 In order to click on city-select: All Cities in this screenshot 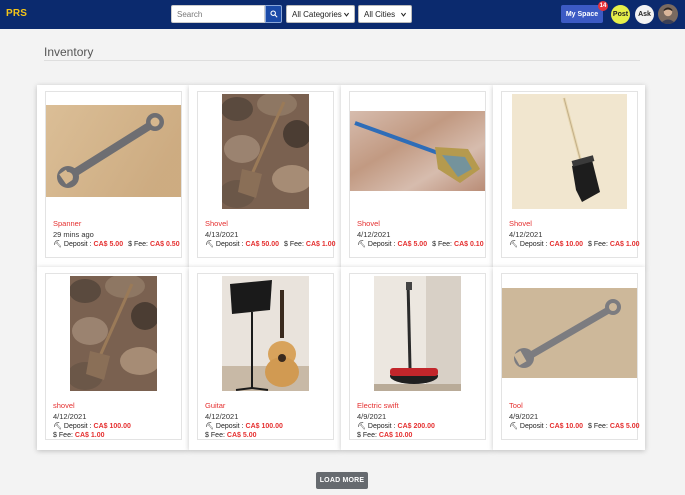, I will do `click(385, 14)`.